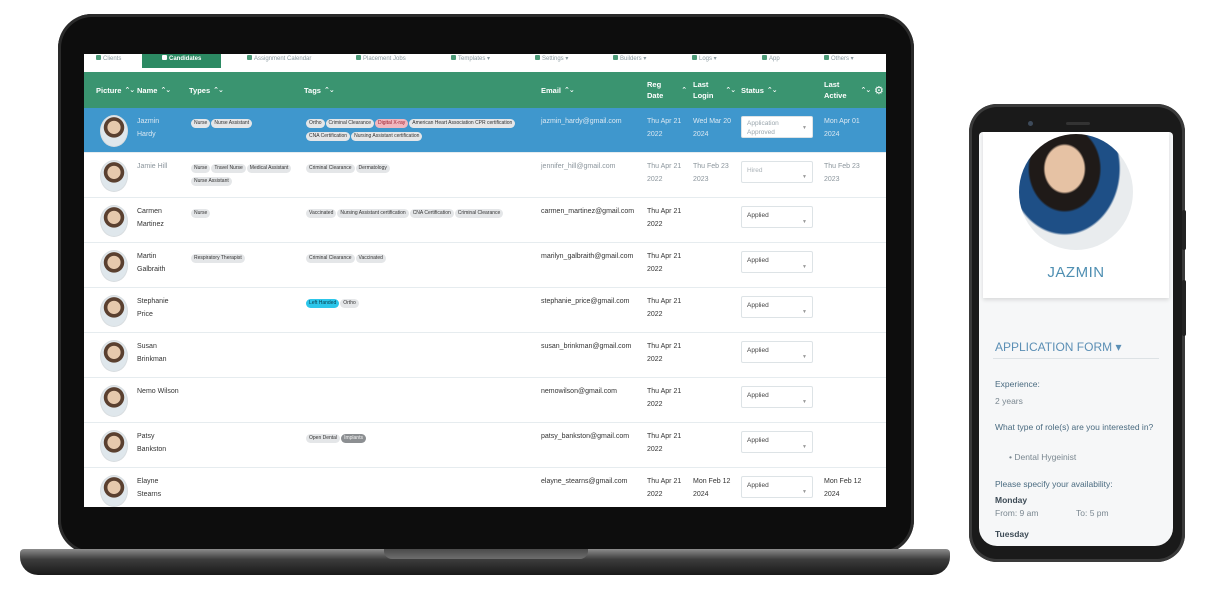  I want to click on nav-assignment-calendar: Assignment Calendar, so click(279, 61).